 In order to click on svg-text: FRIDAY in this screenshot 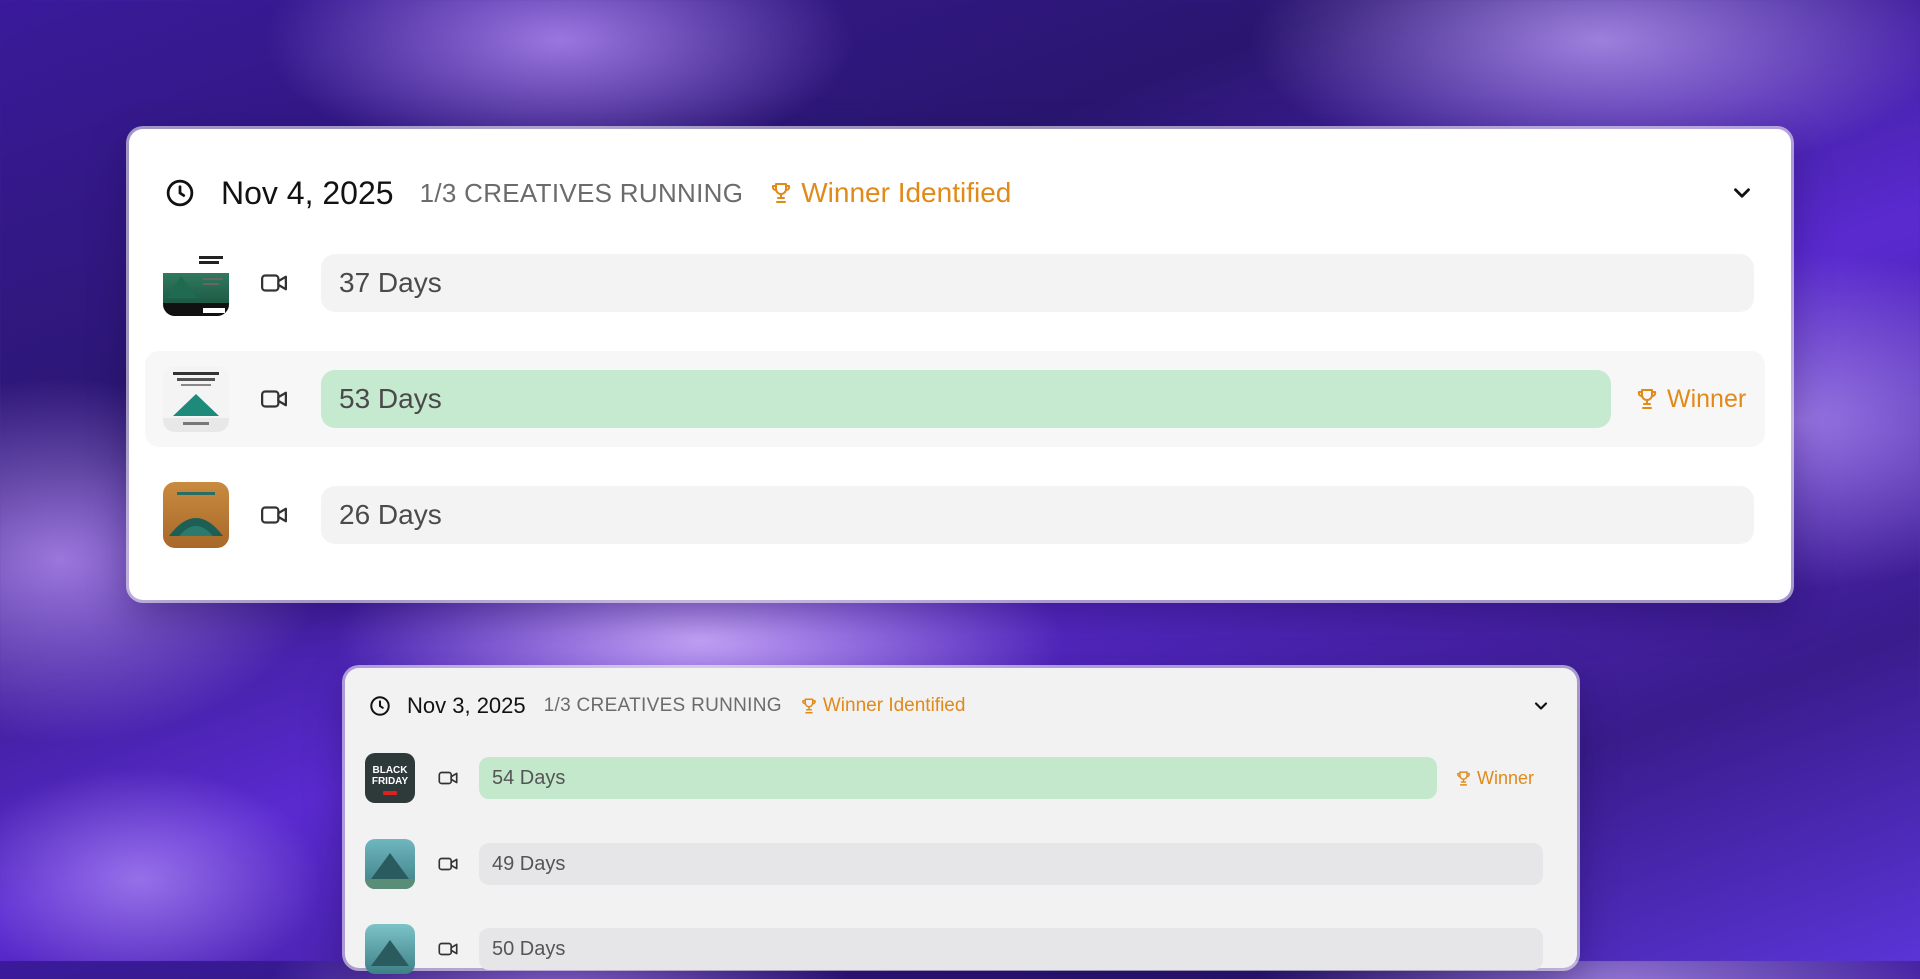, I will do `click(390, 781)`.